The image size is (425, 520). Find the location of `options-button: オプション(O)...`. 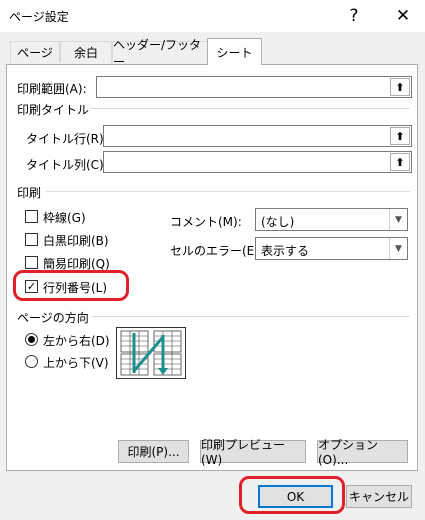

options-button: オプション(O)... is located at coordinates (362, 452).